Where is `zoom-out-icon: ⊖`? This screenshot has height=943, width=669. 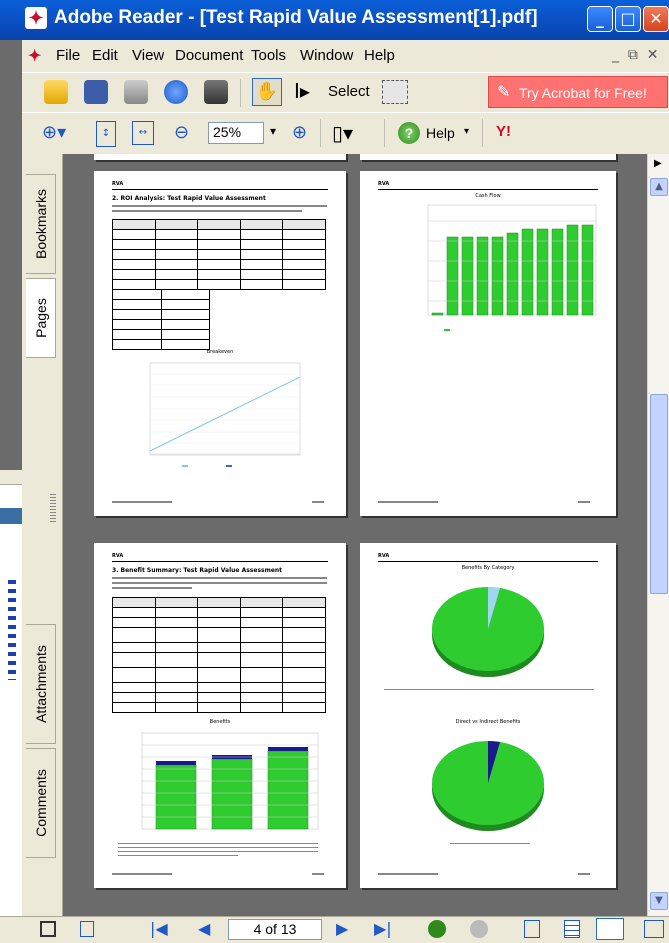
zoom-out-icon: ⊖ is located at coordinates (181, 132).